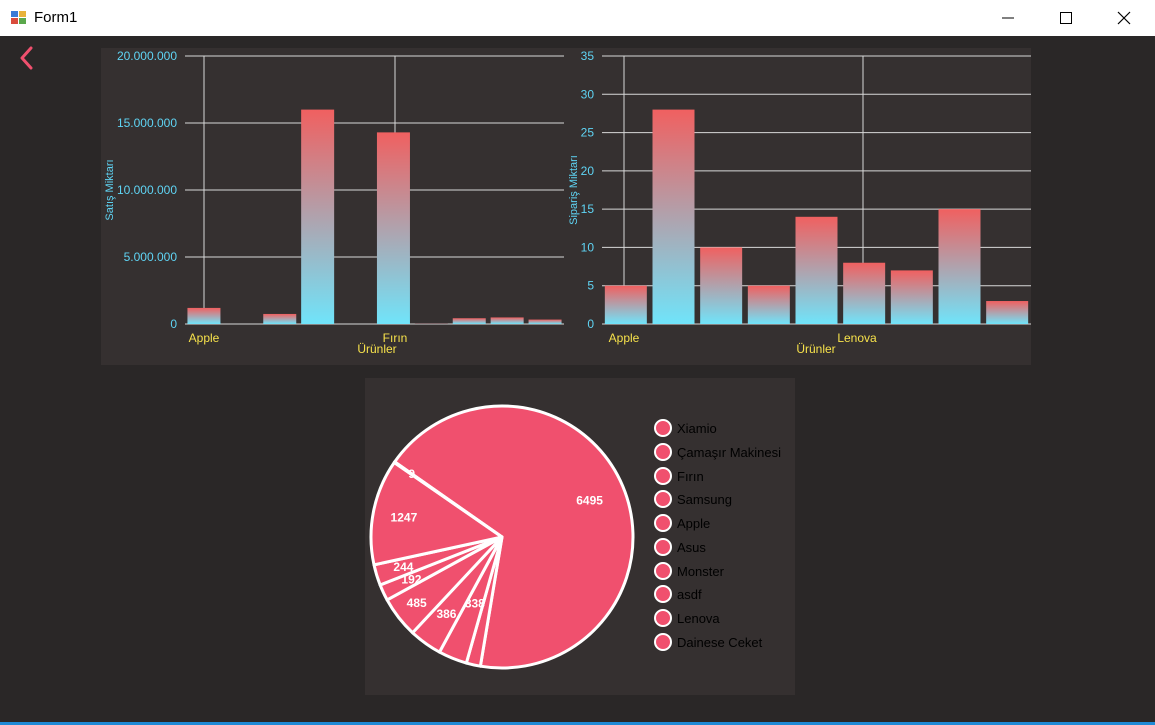 This screenshot has height=725, width=1155. I want to click on chart2-ytick-label: 25, so click(588, 133).